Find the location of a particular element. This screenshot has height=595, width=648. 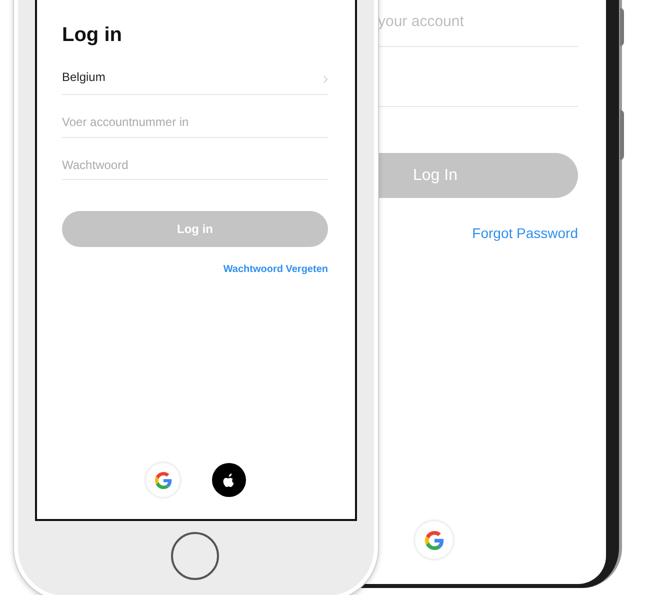

chevron-icon is located at coordinates (325, 79).